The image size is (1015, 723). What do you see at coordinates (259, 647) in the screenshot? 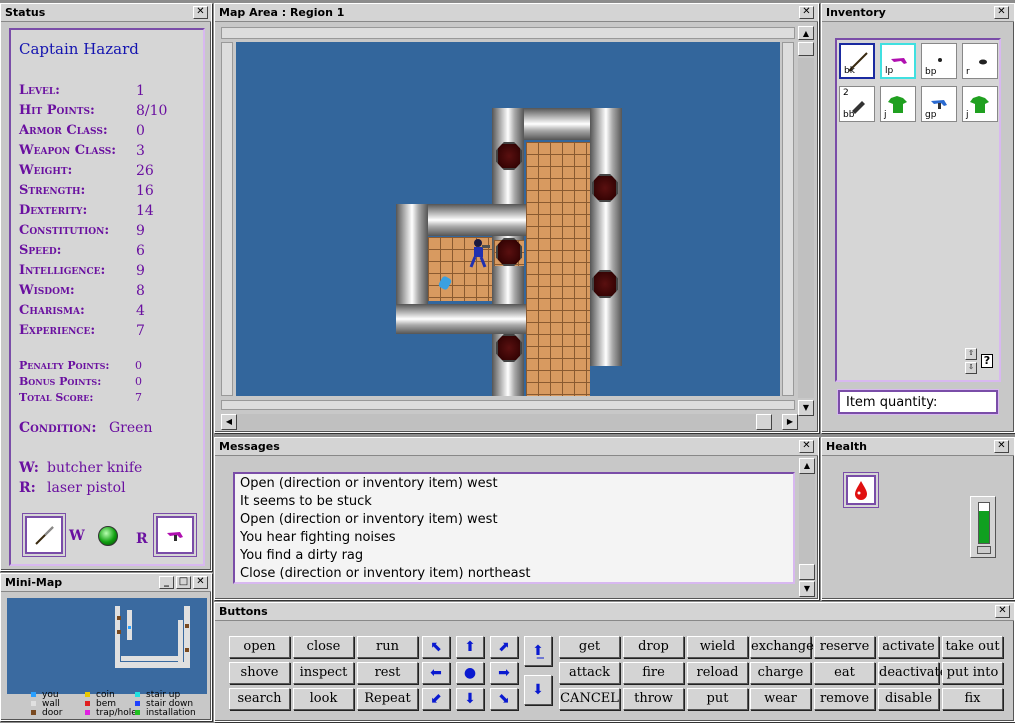
I see `open-button: open` at bounding box center [259, 647].